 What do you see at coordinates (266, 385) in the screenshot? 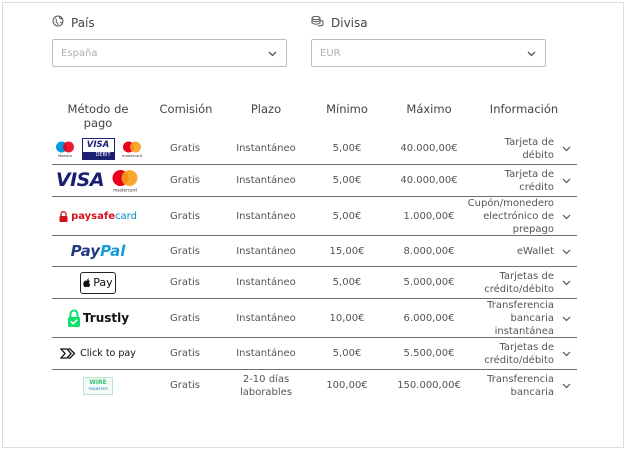
I see `term-cell: 2-10 días laborables` at bounding box center [266, 385].